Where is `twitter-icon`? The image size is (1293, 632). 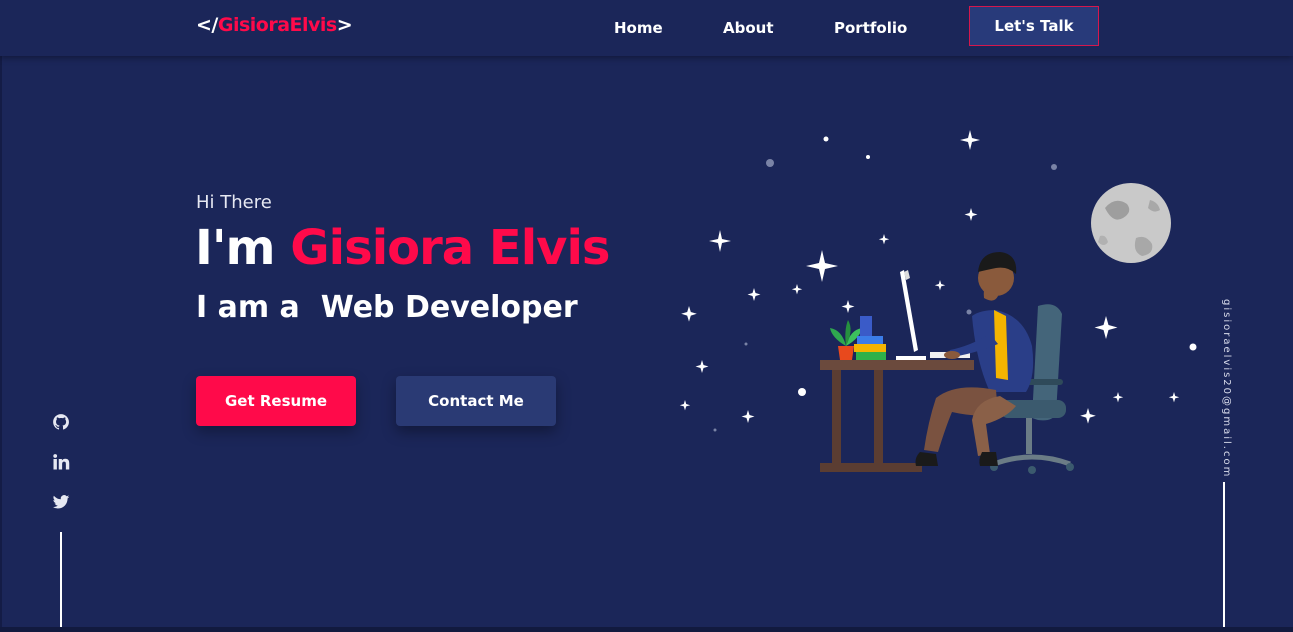 twitter-icon is located at coordinates (61, 502).